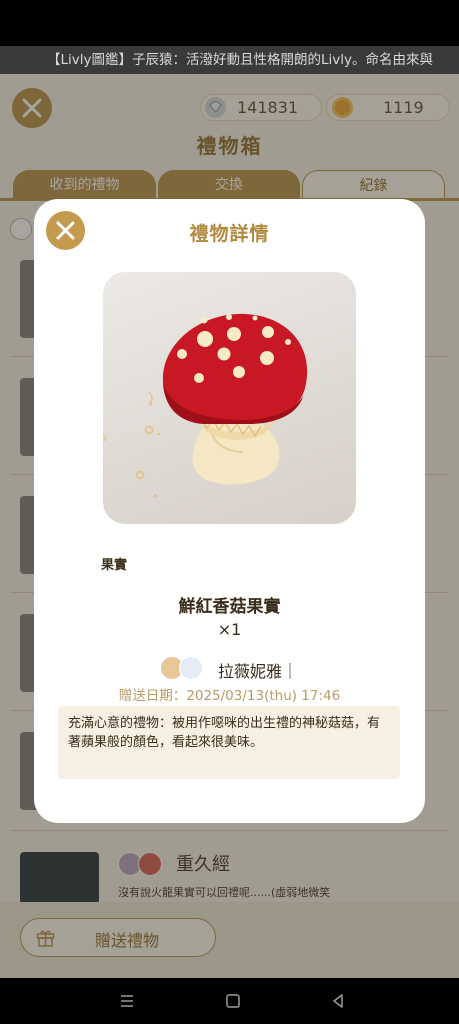 The image size is (459, 1024). What do you see at coordinates (229, 696) in the screenshot?
I see `send-date: 贈送日期：2025/03/13(thu) 17:46` at bounding box center [229, 696].